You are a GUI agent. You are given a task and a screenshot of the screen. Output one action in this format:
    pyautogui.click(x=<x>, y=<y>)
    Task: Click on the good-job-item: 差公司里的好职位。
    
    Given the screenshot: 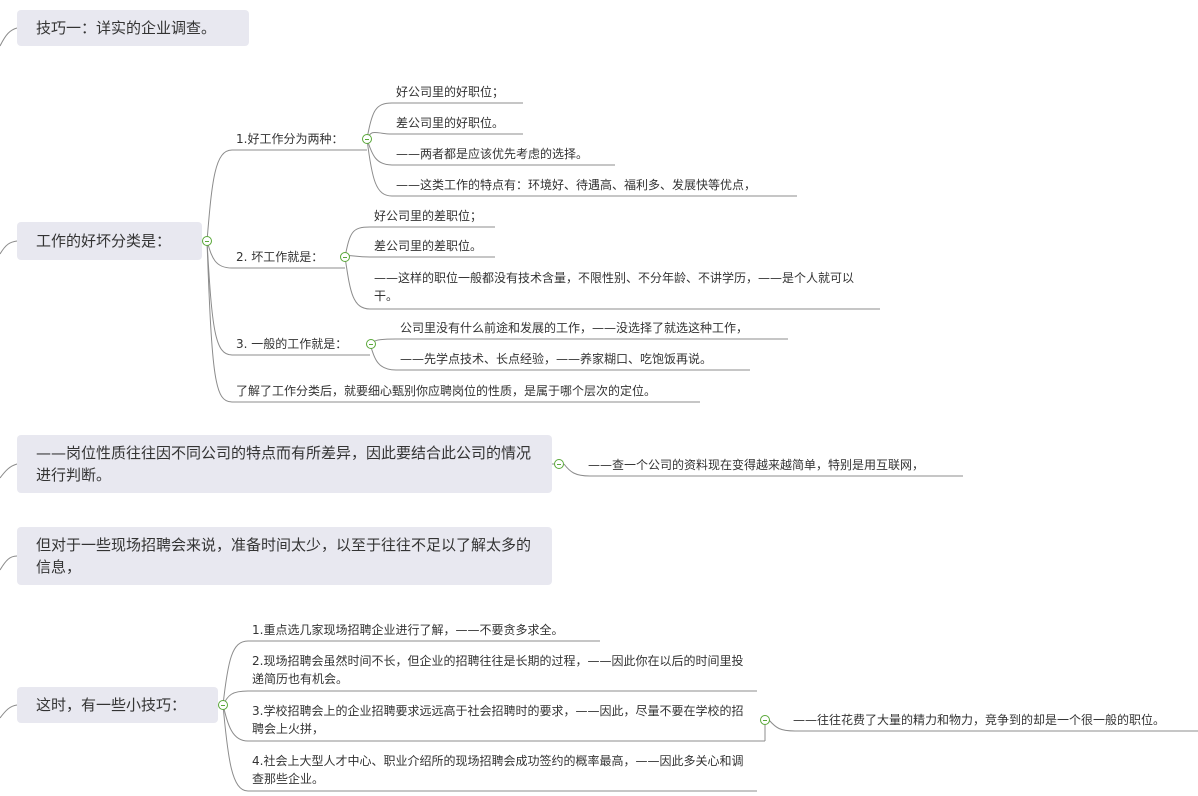 What is the action you would take?
    pyautogui.click(x=450, y=123)
    